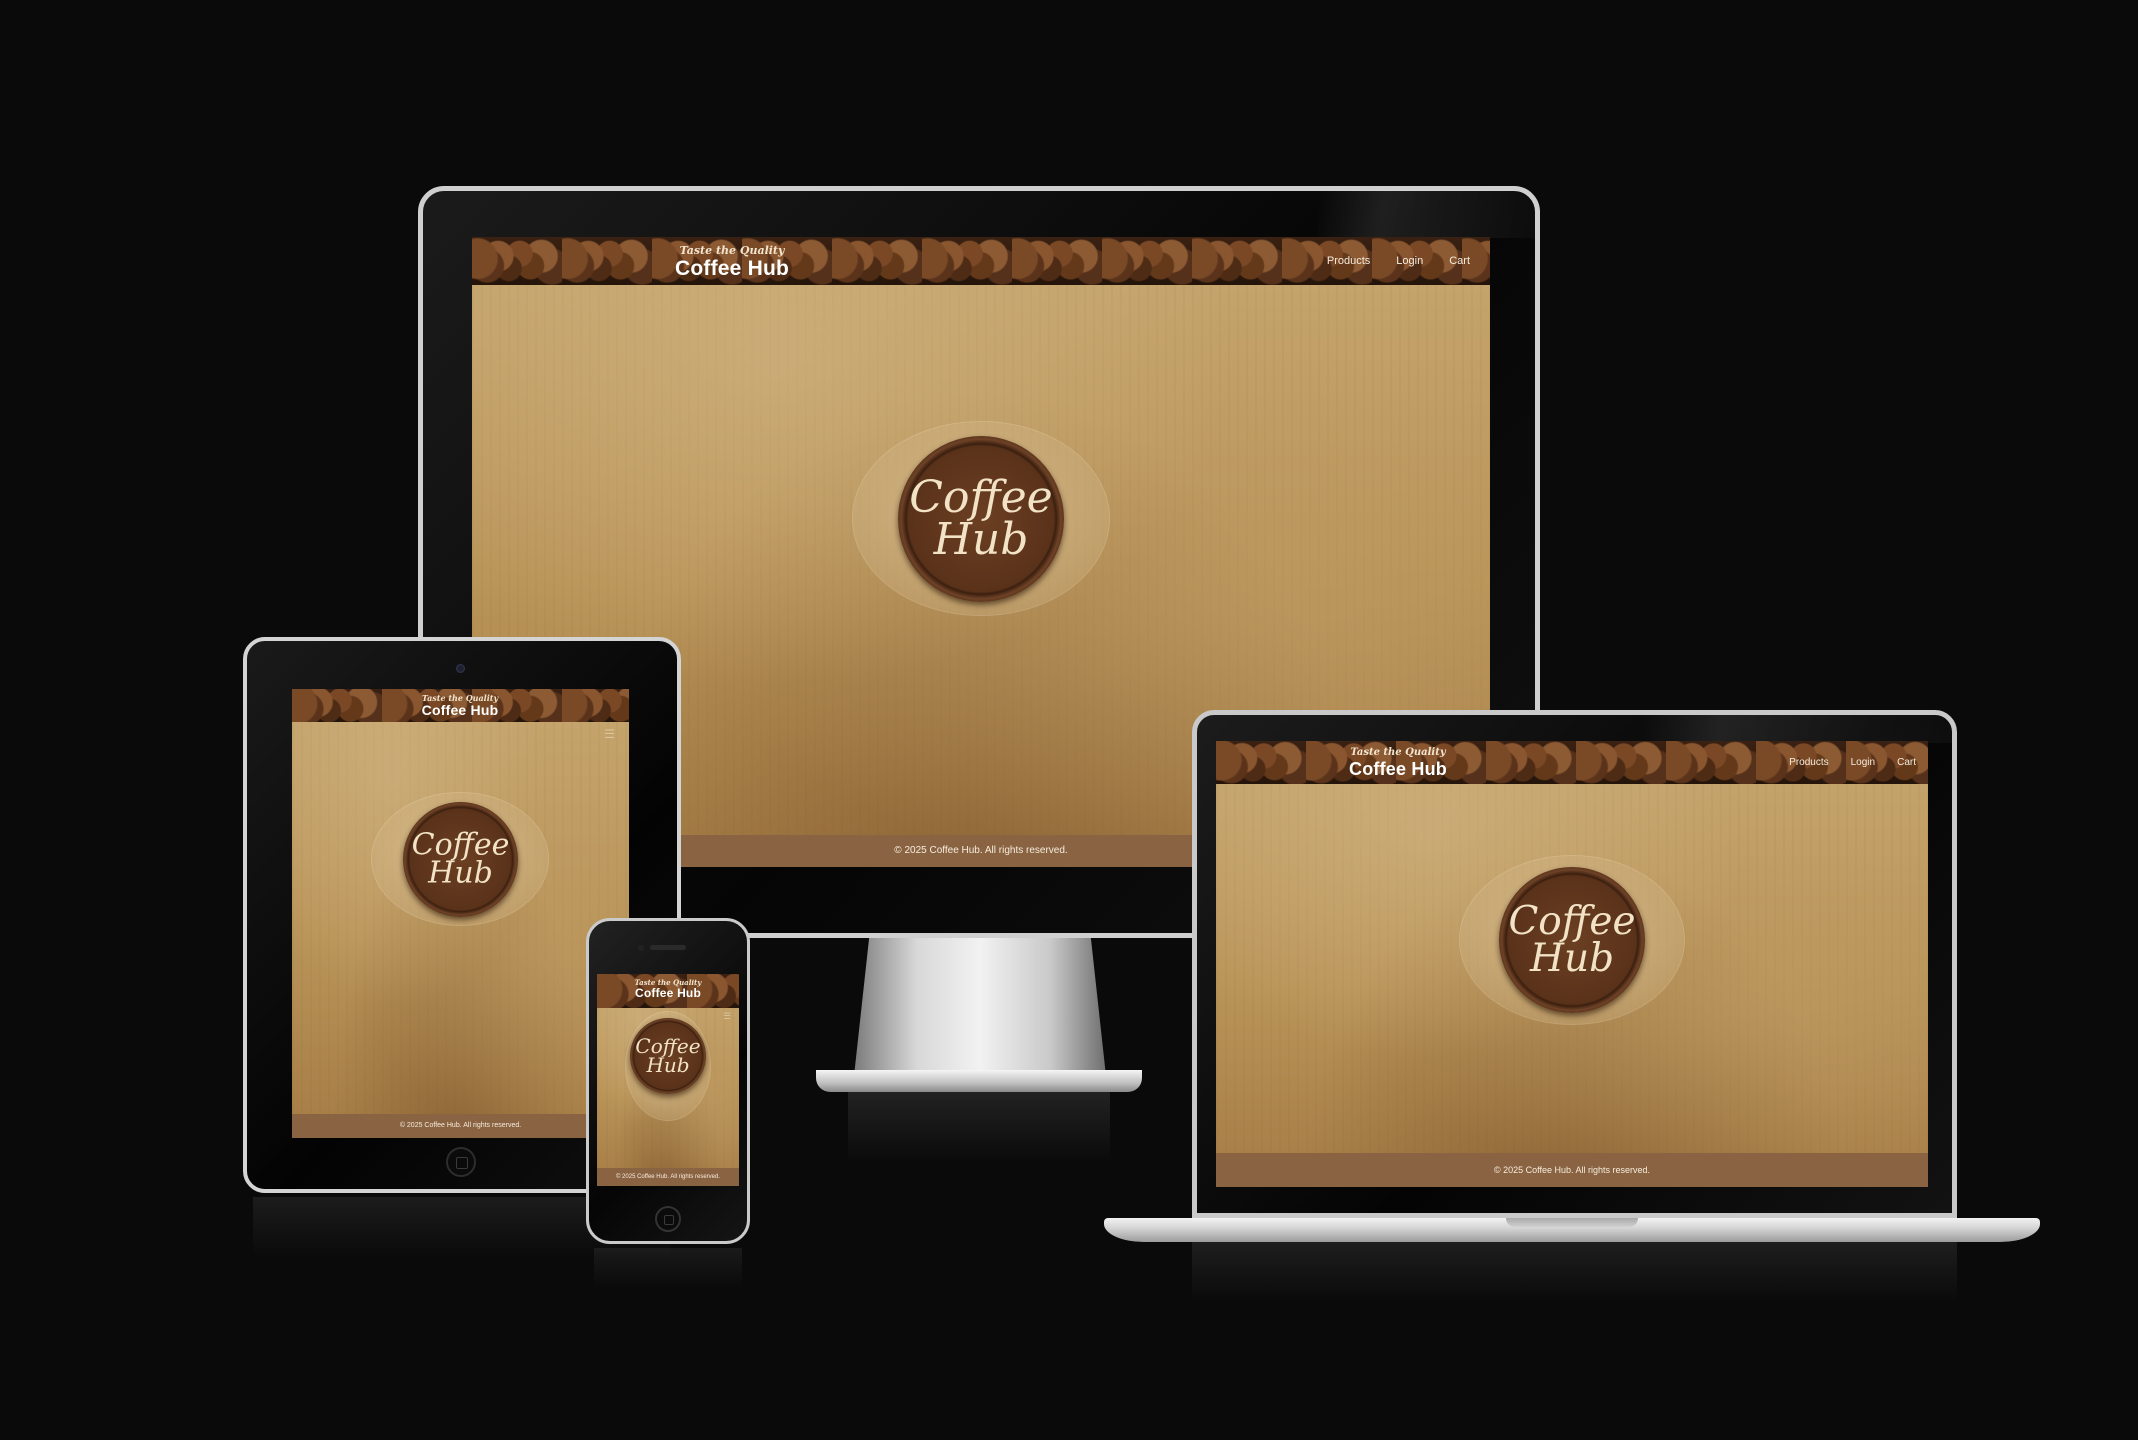 Image resolution: width=2138 pixels, height=1440 pixels. Describe the element at coordinates (668, 1219) in the screenshot. I see `iphone-home-button` at that location.